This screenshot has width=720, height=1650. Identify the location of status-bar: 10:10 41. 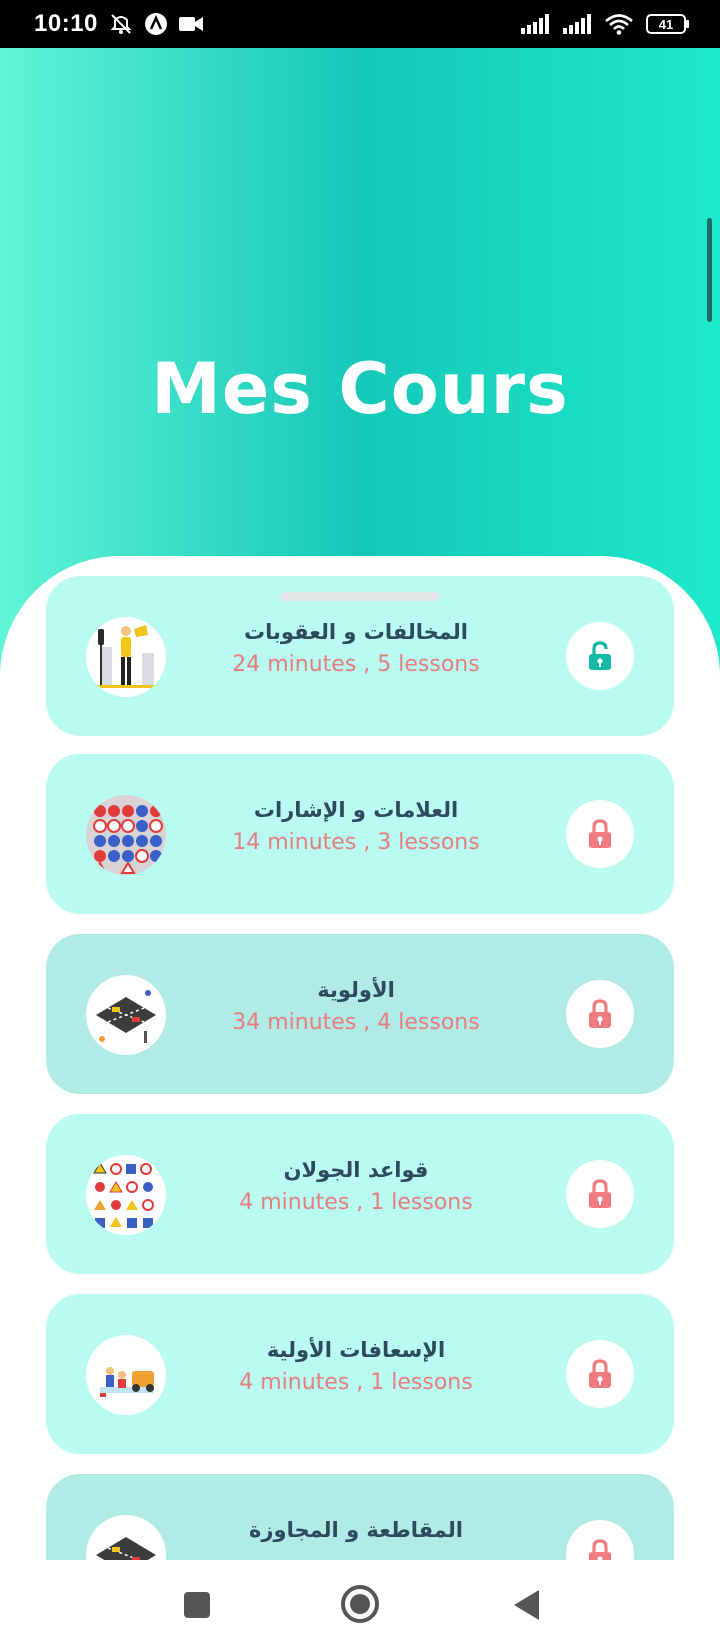
(360, 24).